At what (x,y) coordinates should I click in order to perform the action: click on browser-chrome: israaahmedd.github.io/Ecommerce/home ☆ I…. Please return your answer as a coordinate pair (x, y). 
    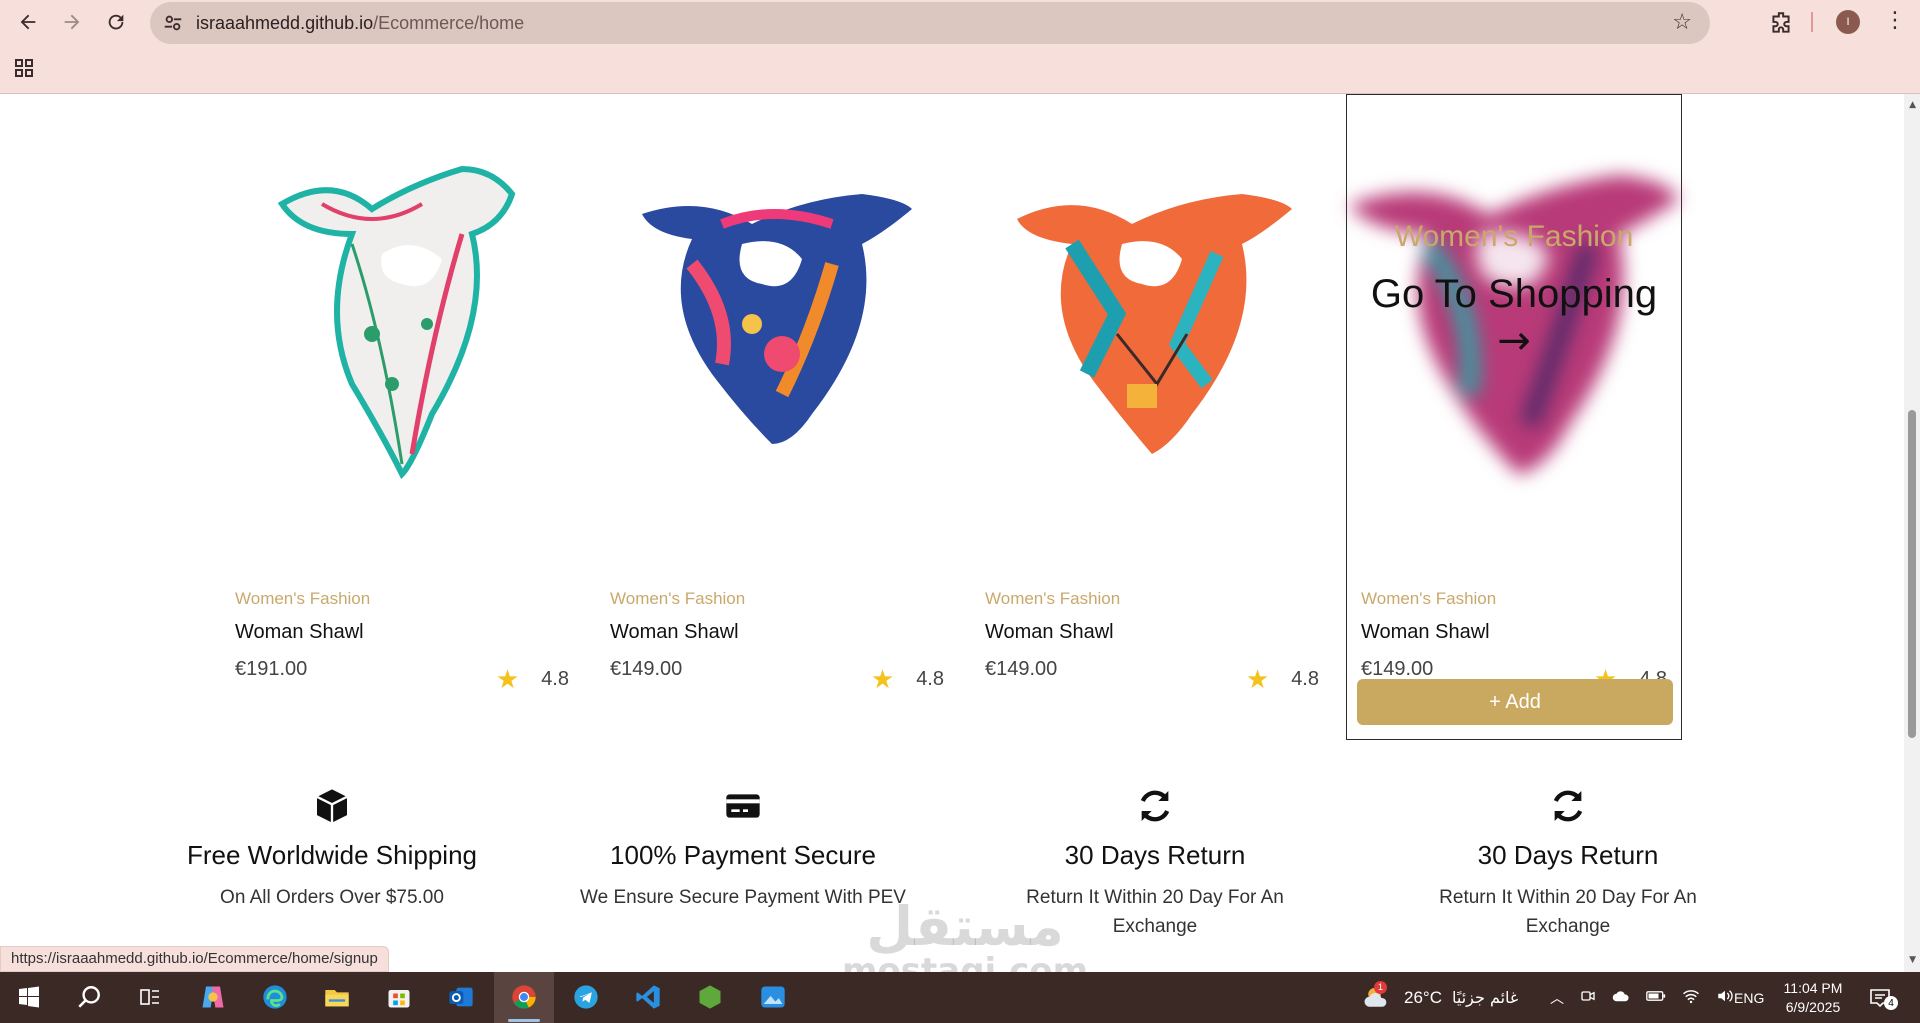
    Looking at the image, I should click on (960, 47).